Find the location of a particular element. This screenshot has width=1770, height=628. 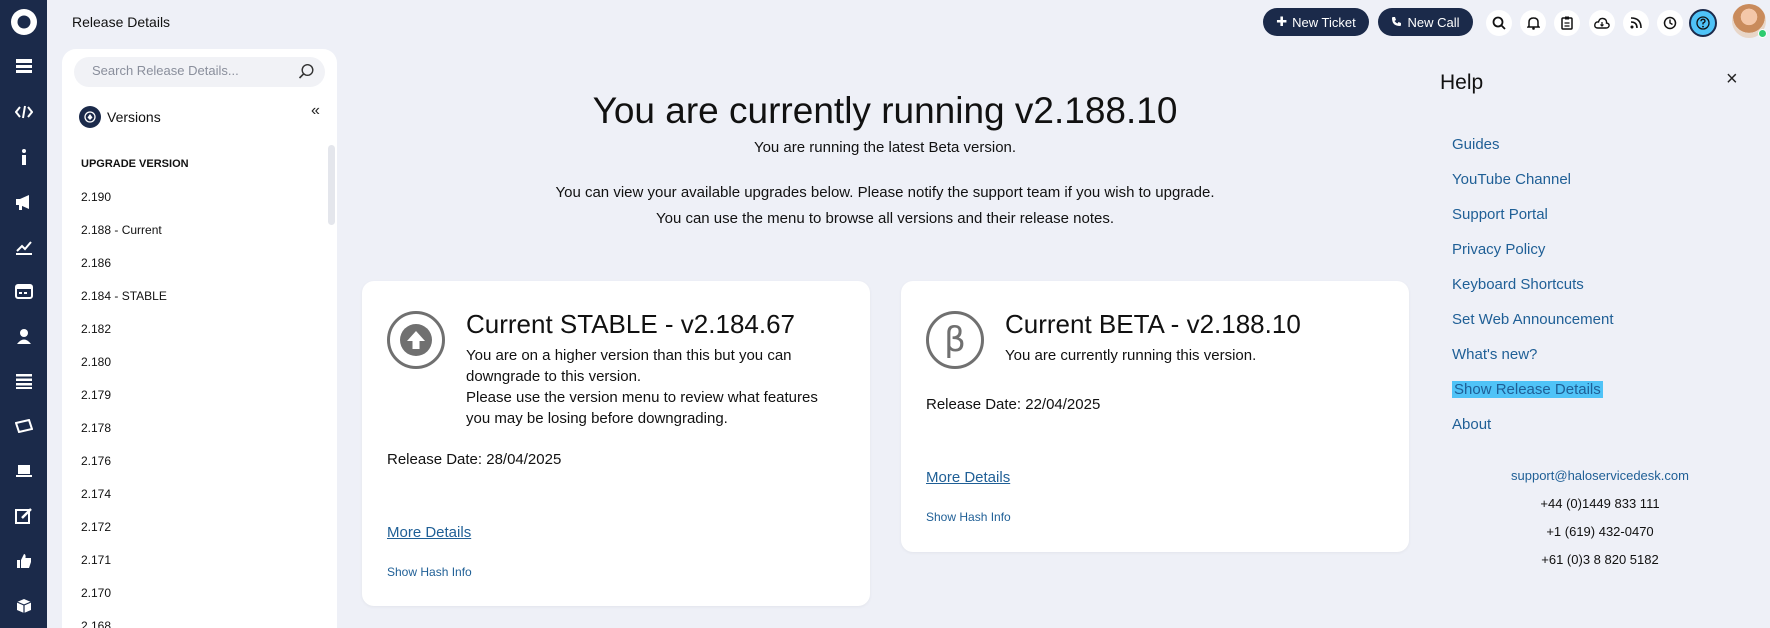

stable-card-title: Current STABLE - v2.184.67 is located at coordinates (631, 324).